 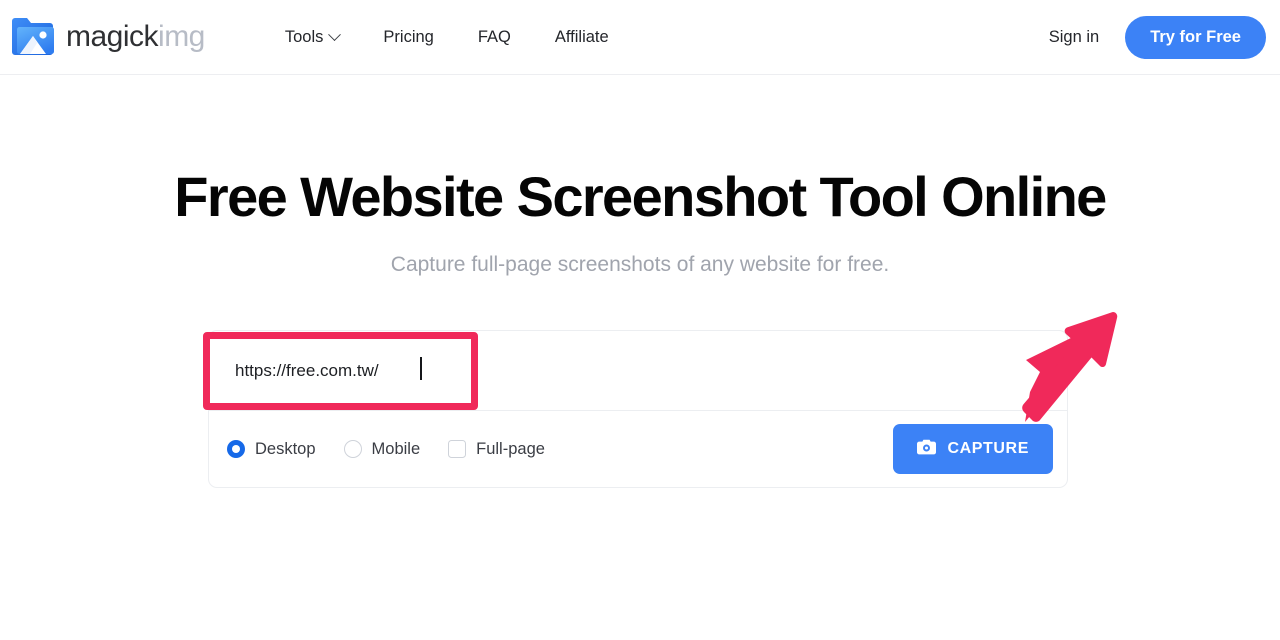 What do you see at coordinates (304, 36) in the screenshot?
I see `nav-item-tools-label: Tools` at bounding box center [304, 36].